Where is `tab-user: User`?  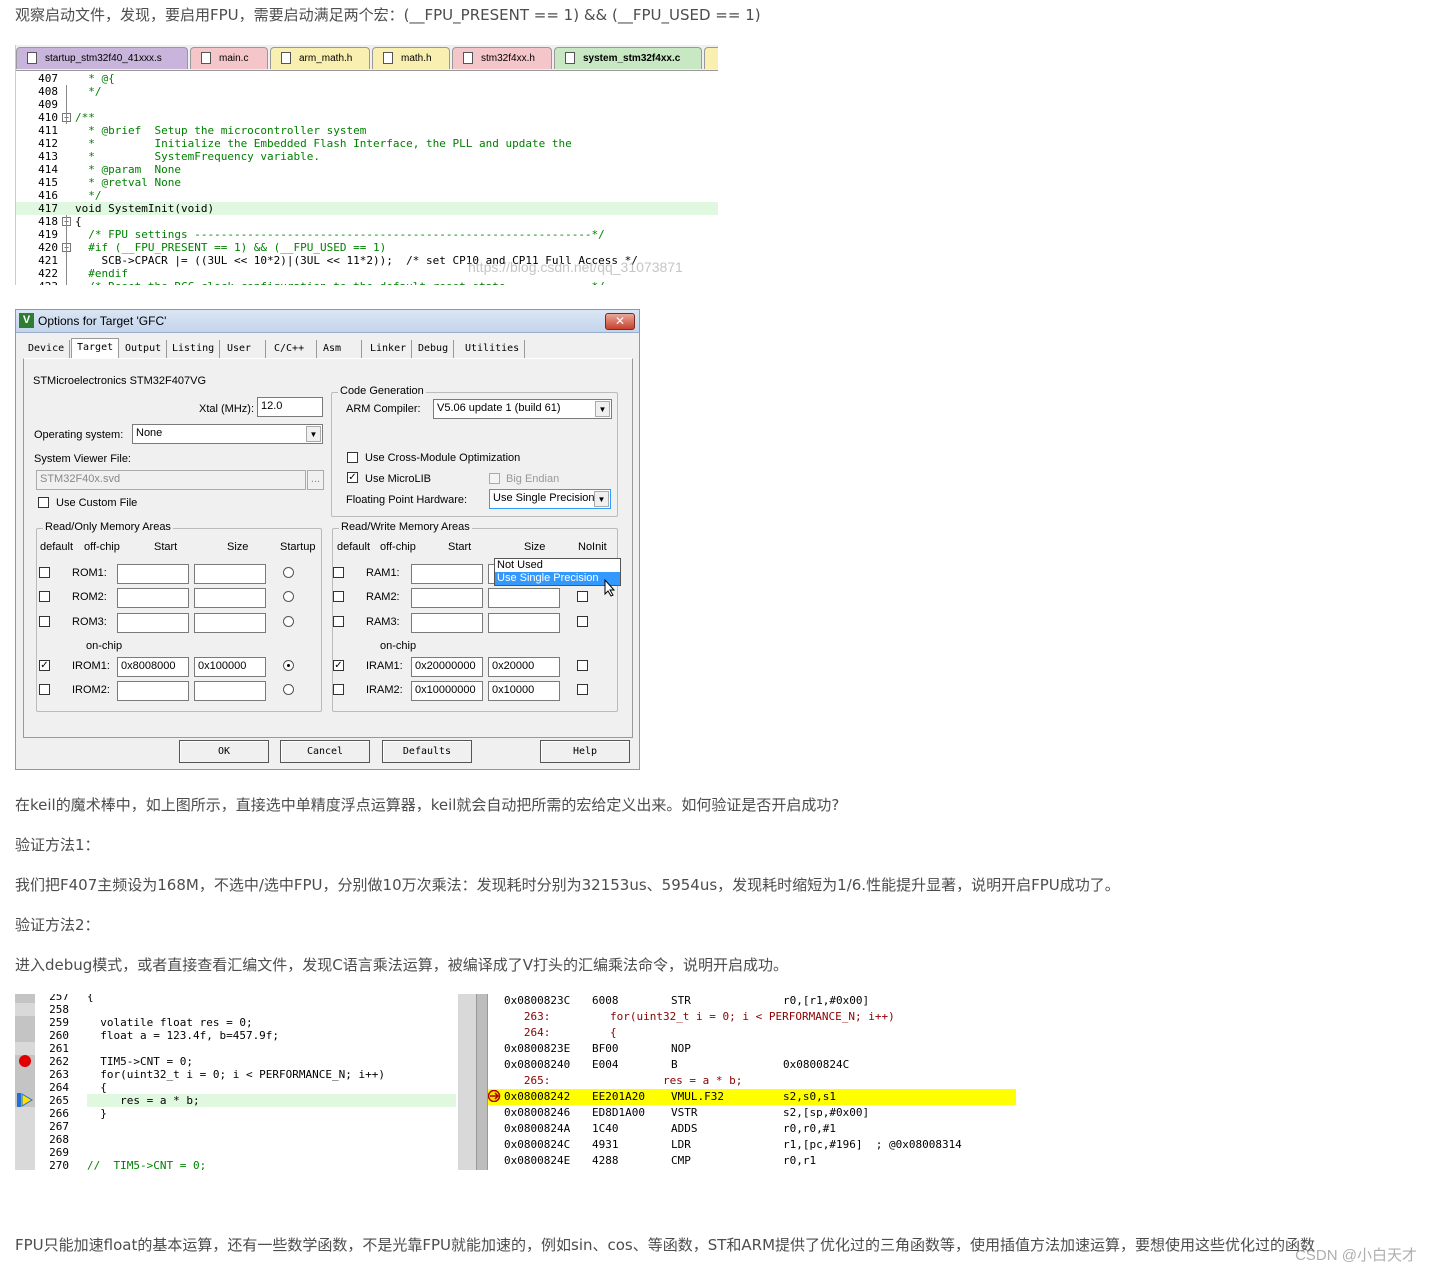 tab-user: User is located at coordinates (244, 349).